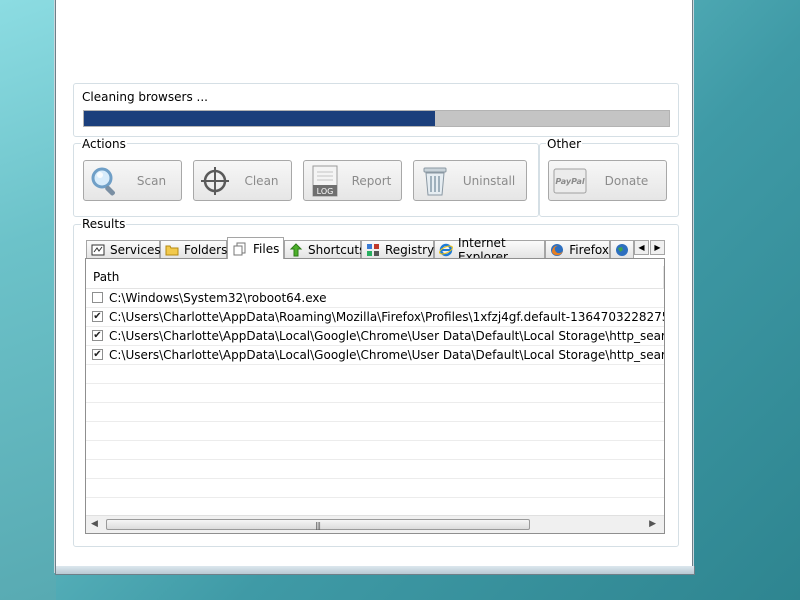 Image resolution: width=800 pixels, height=600 pixels. I want to click on tab-shortcuts: Shortcuts, so click(324, 249).